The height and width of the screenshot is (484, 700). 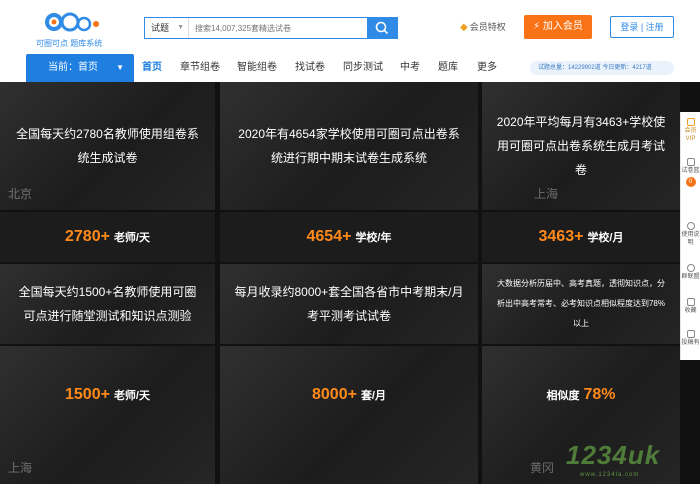 I want to click on stat-value: 2780+ 老师/天, so click(x=107, y=237).